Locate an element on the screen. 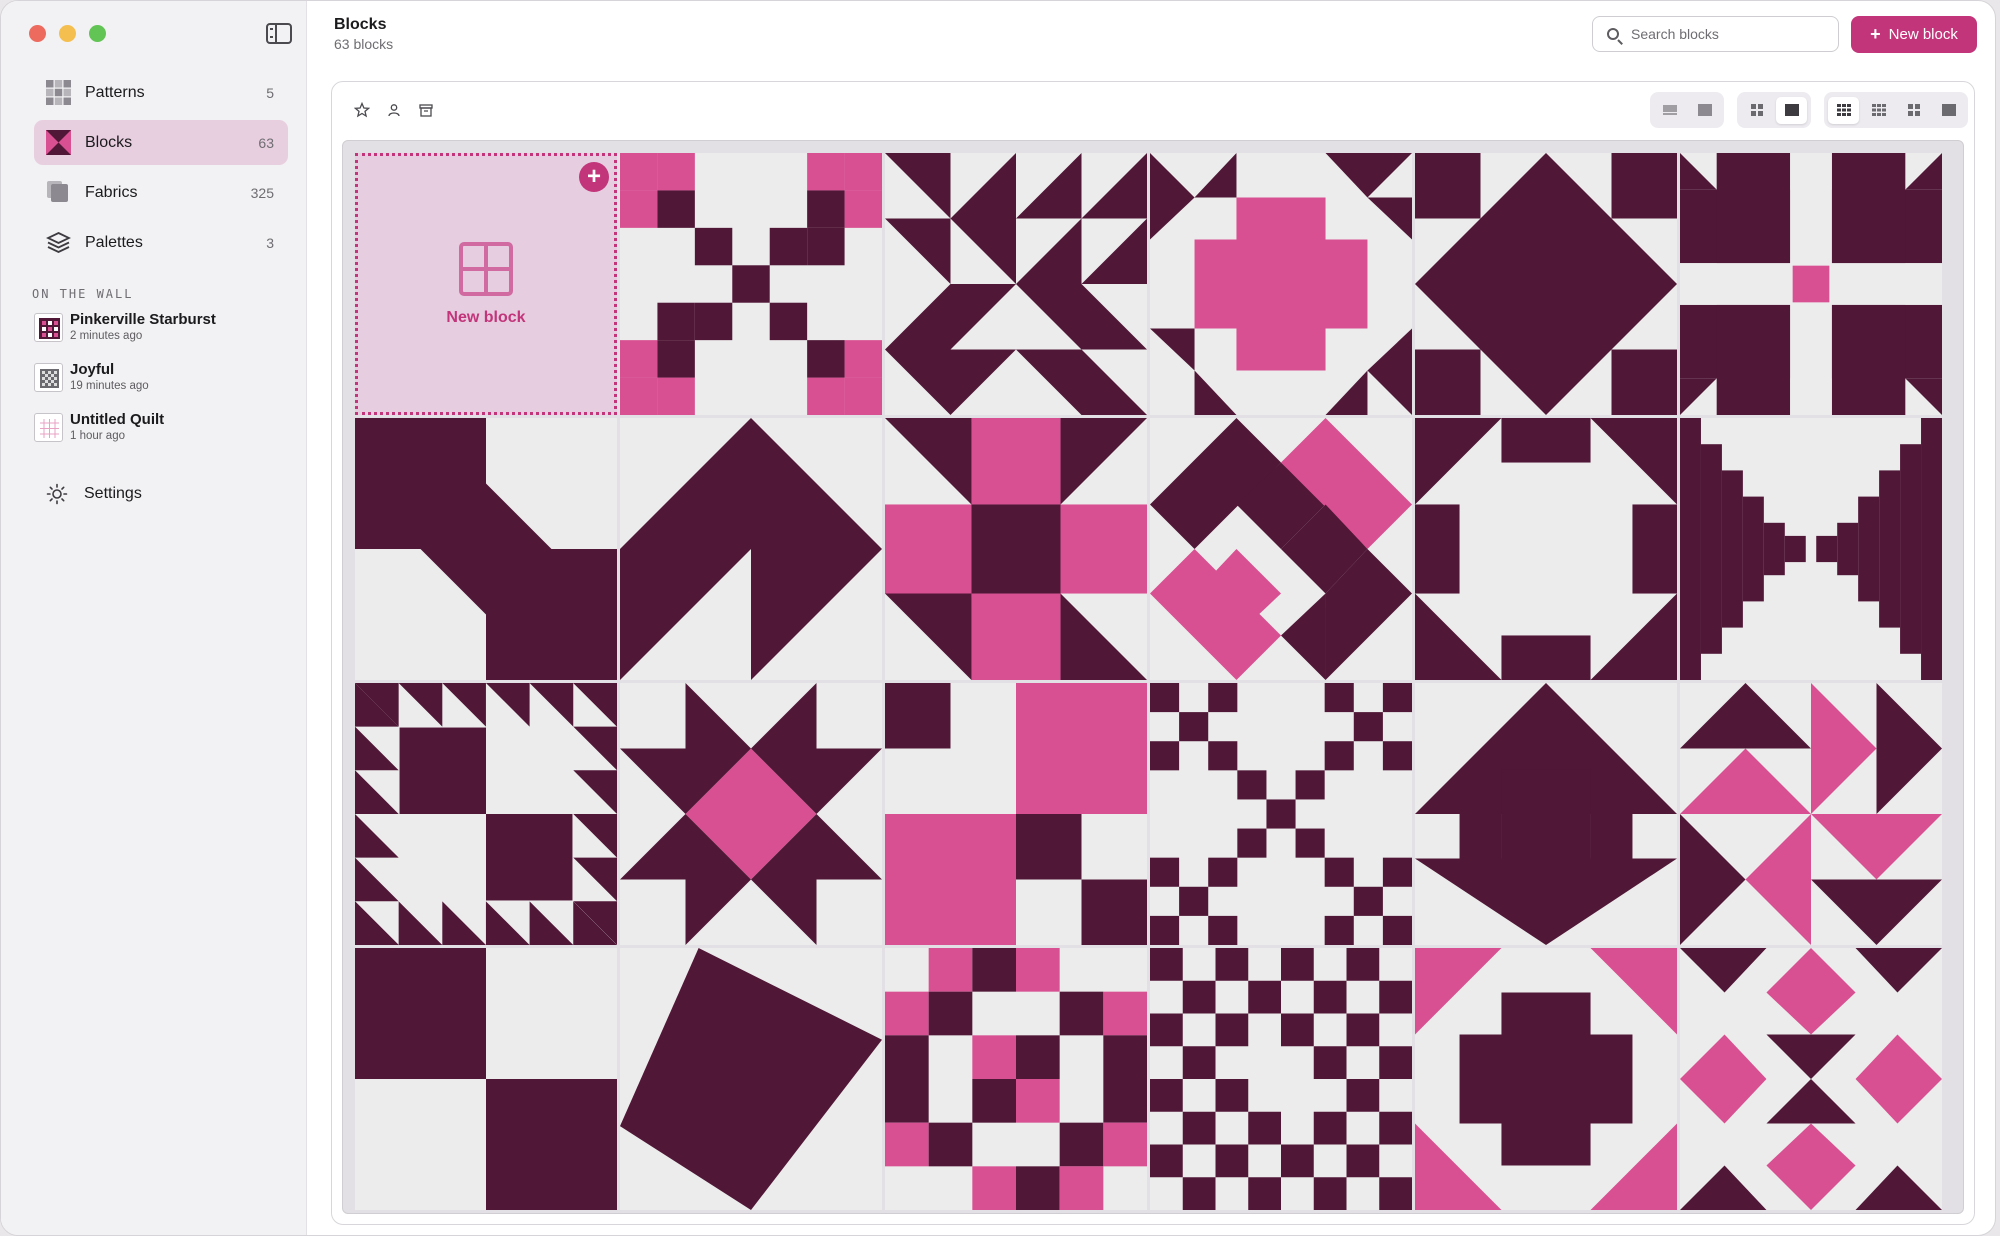 This screenshot has height=1236, width=2000. quilt-time: 1 hour ago is located at coordinates (97, 436).